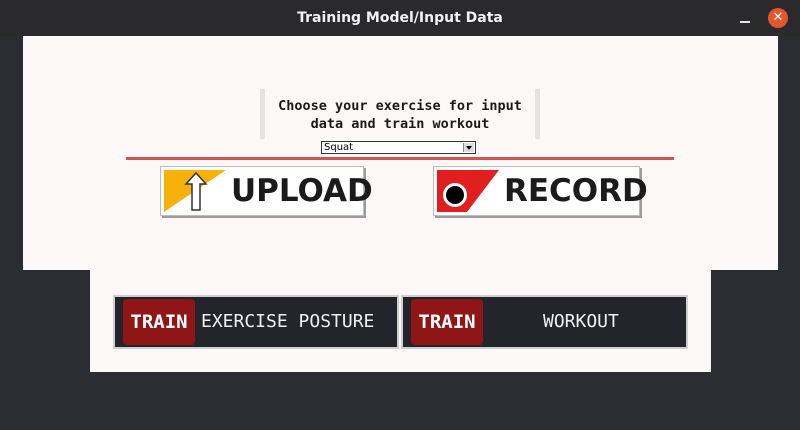 The height and width of the screenshot is (430, 800). I want to click on record-button: RECORD, so click(540, 191).